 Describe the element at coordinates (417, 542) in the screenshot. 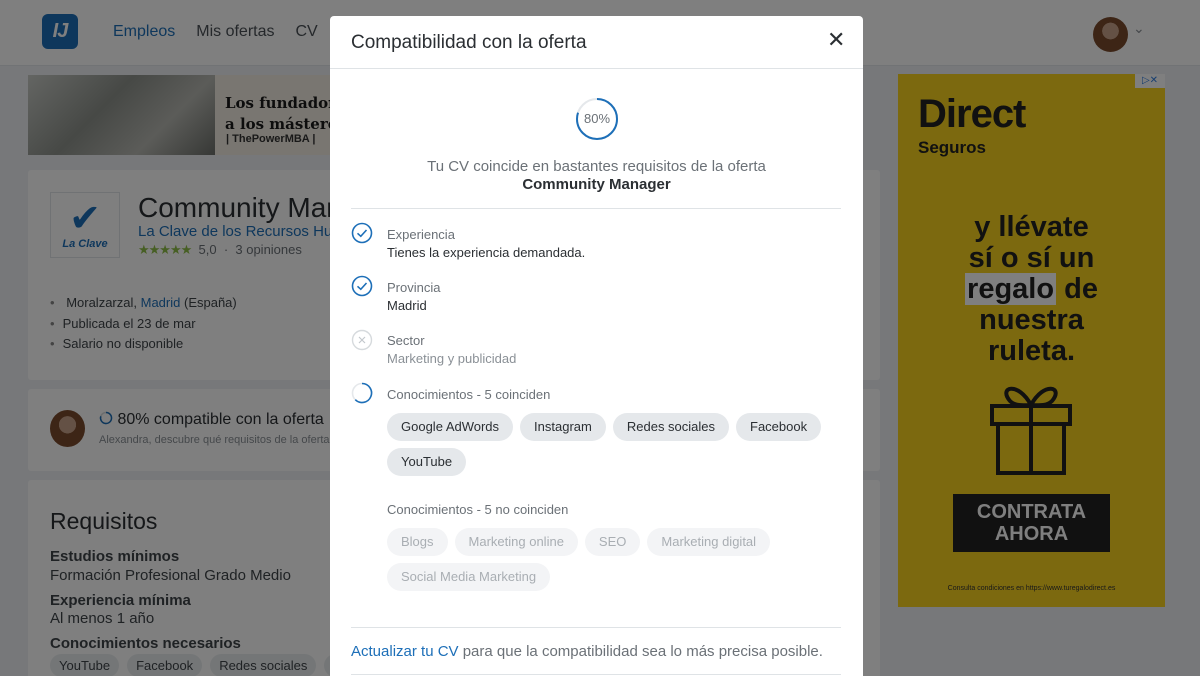

I see `skill-tag-nomatch: Blogs` at that location.